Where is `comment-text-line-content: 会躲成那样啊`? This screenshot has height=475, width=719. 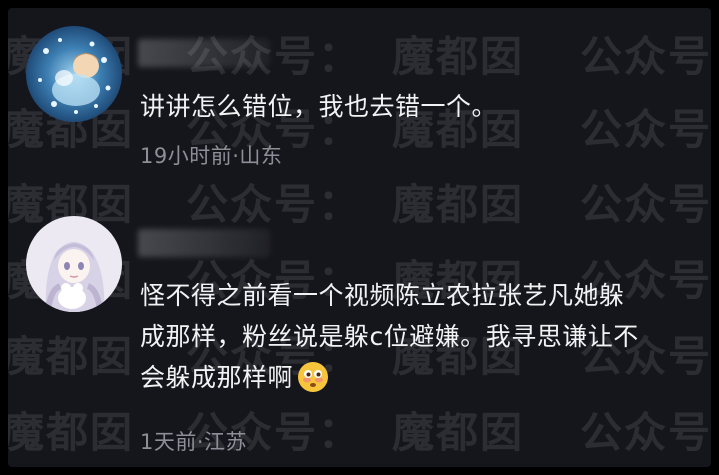 comment-text-line-content: 会躲成那样啊 is located at coordinates (217, 377).